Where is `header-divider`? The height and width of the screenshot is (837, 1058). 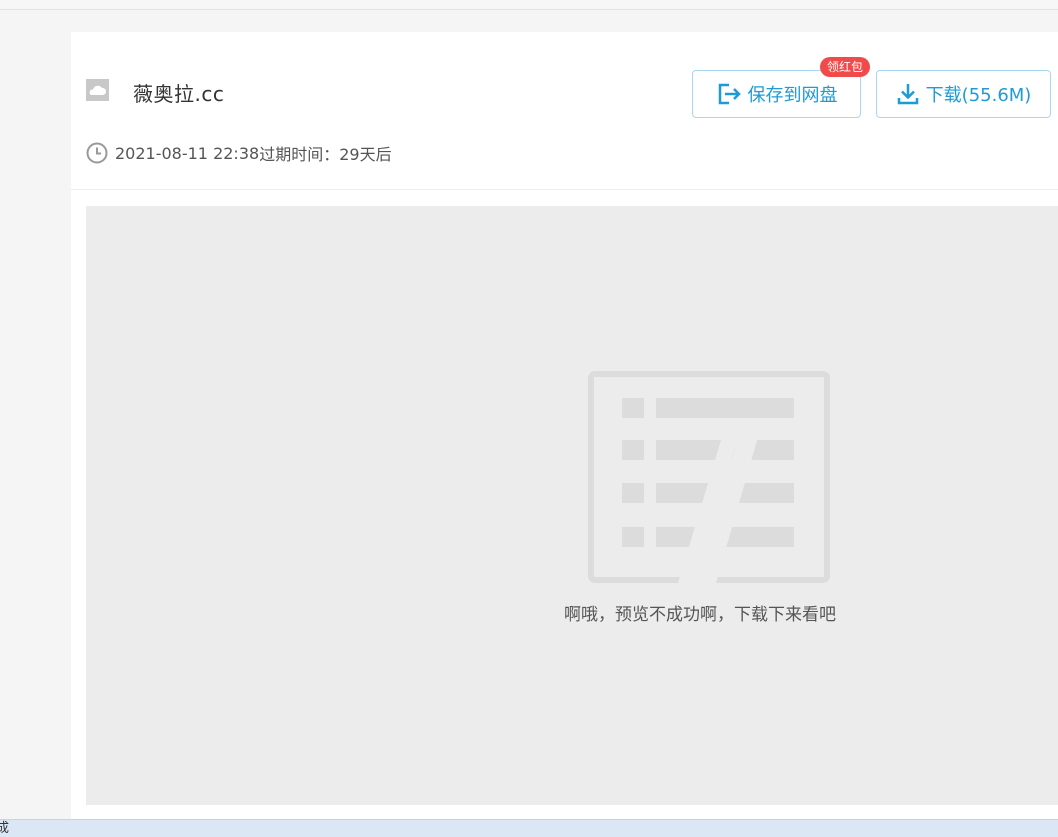
header-divider is located at coordinates (564, 189).